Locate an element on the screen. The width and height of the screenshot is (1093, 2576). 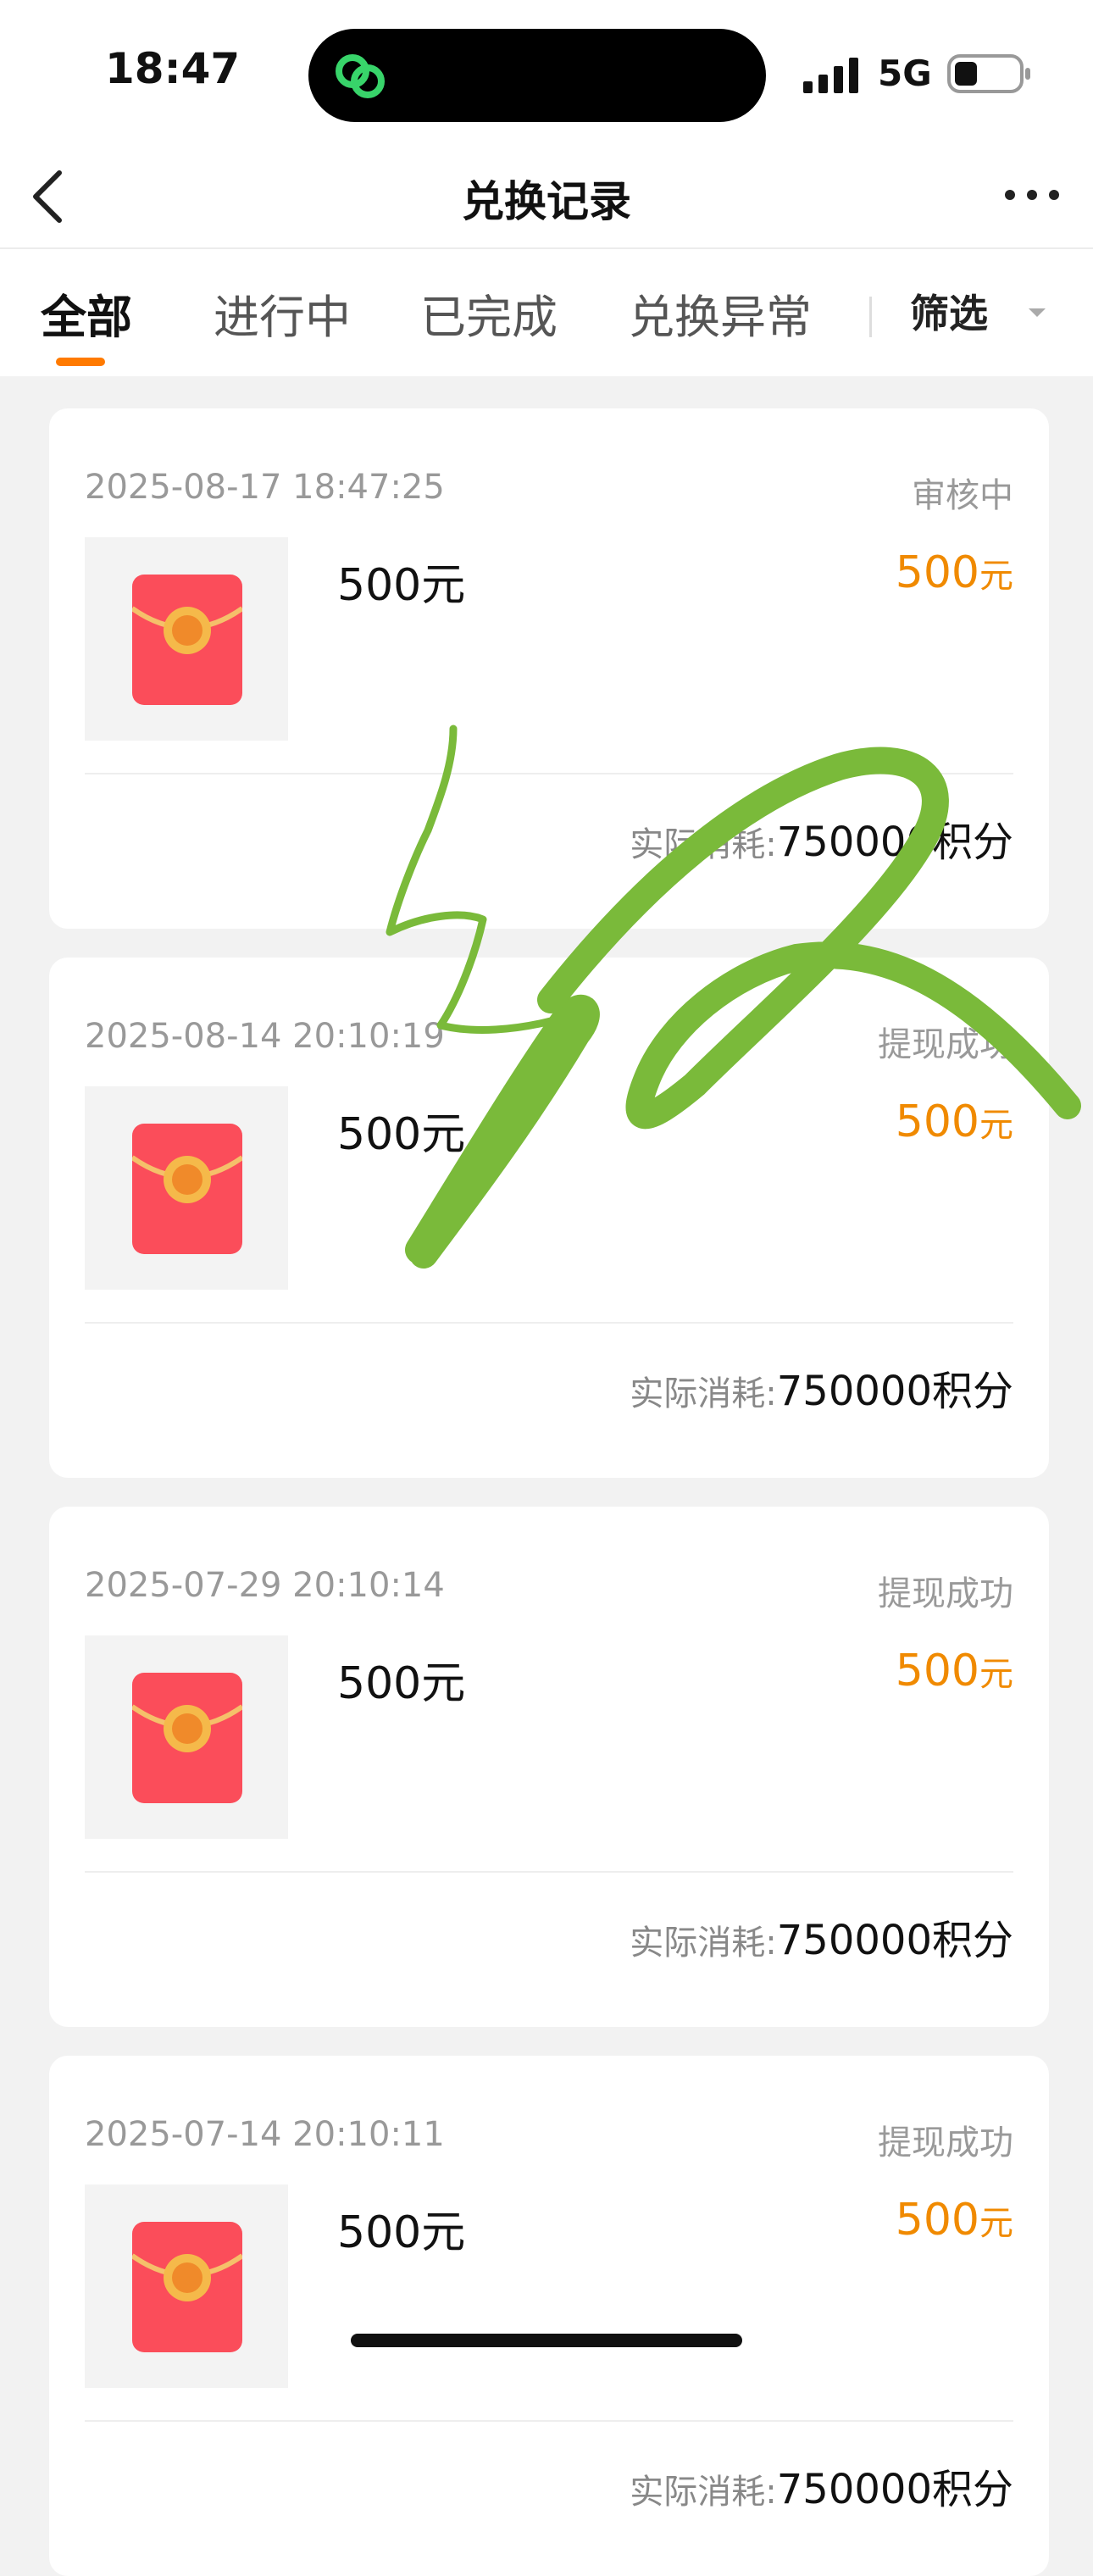
filter-tabs: 全部 进行中 已完成 兑换异常 筛选 is located at coordinates (546, 311).